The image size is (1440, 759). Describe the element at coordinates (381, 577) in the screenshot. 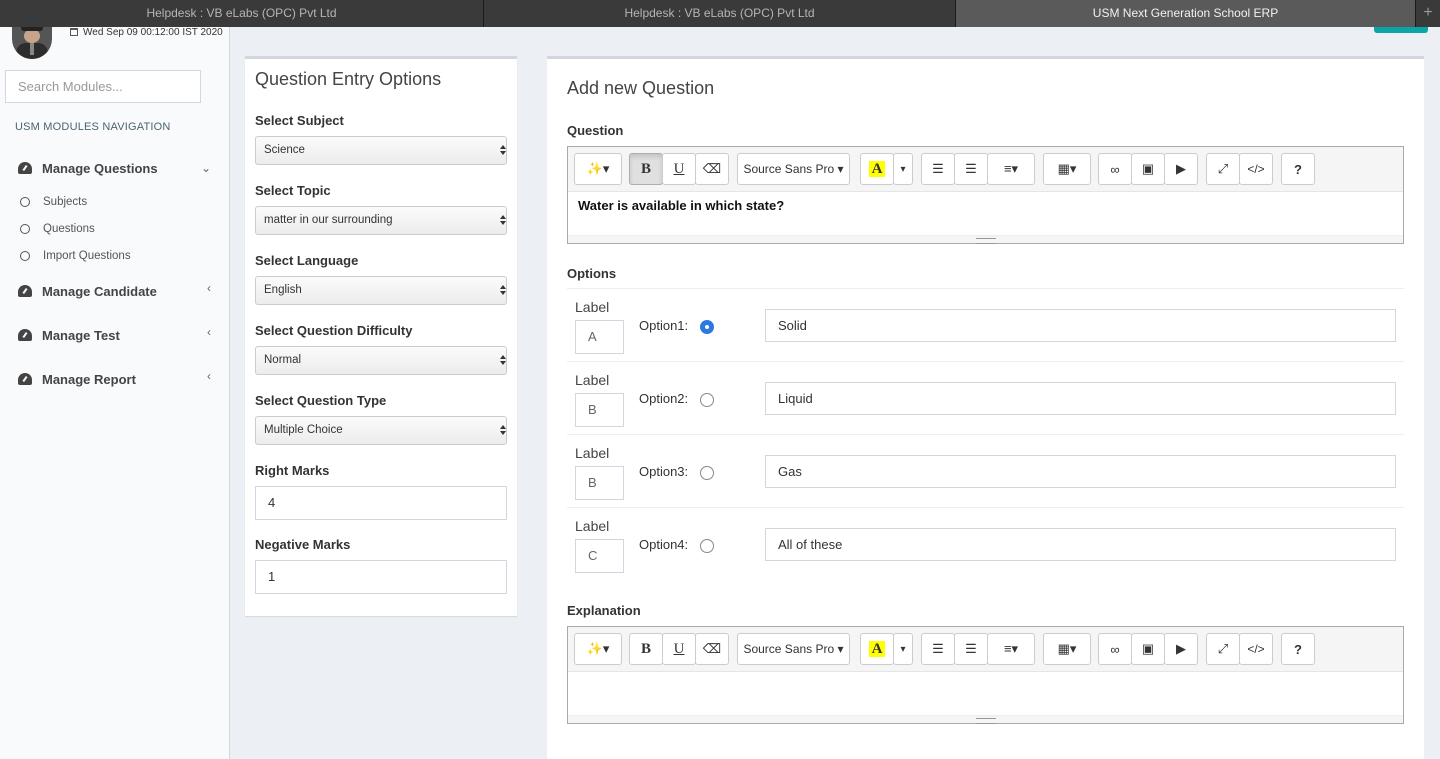

I see `negative-marks-input: 1` at that location.